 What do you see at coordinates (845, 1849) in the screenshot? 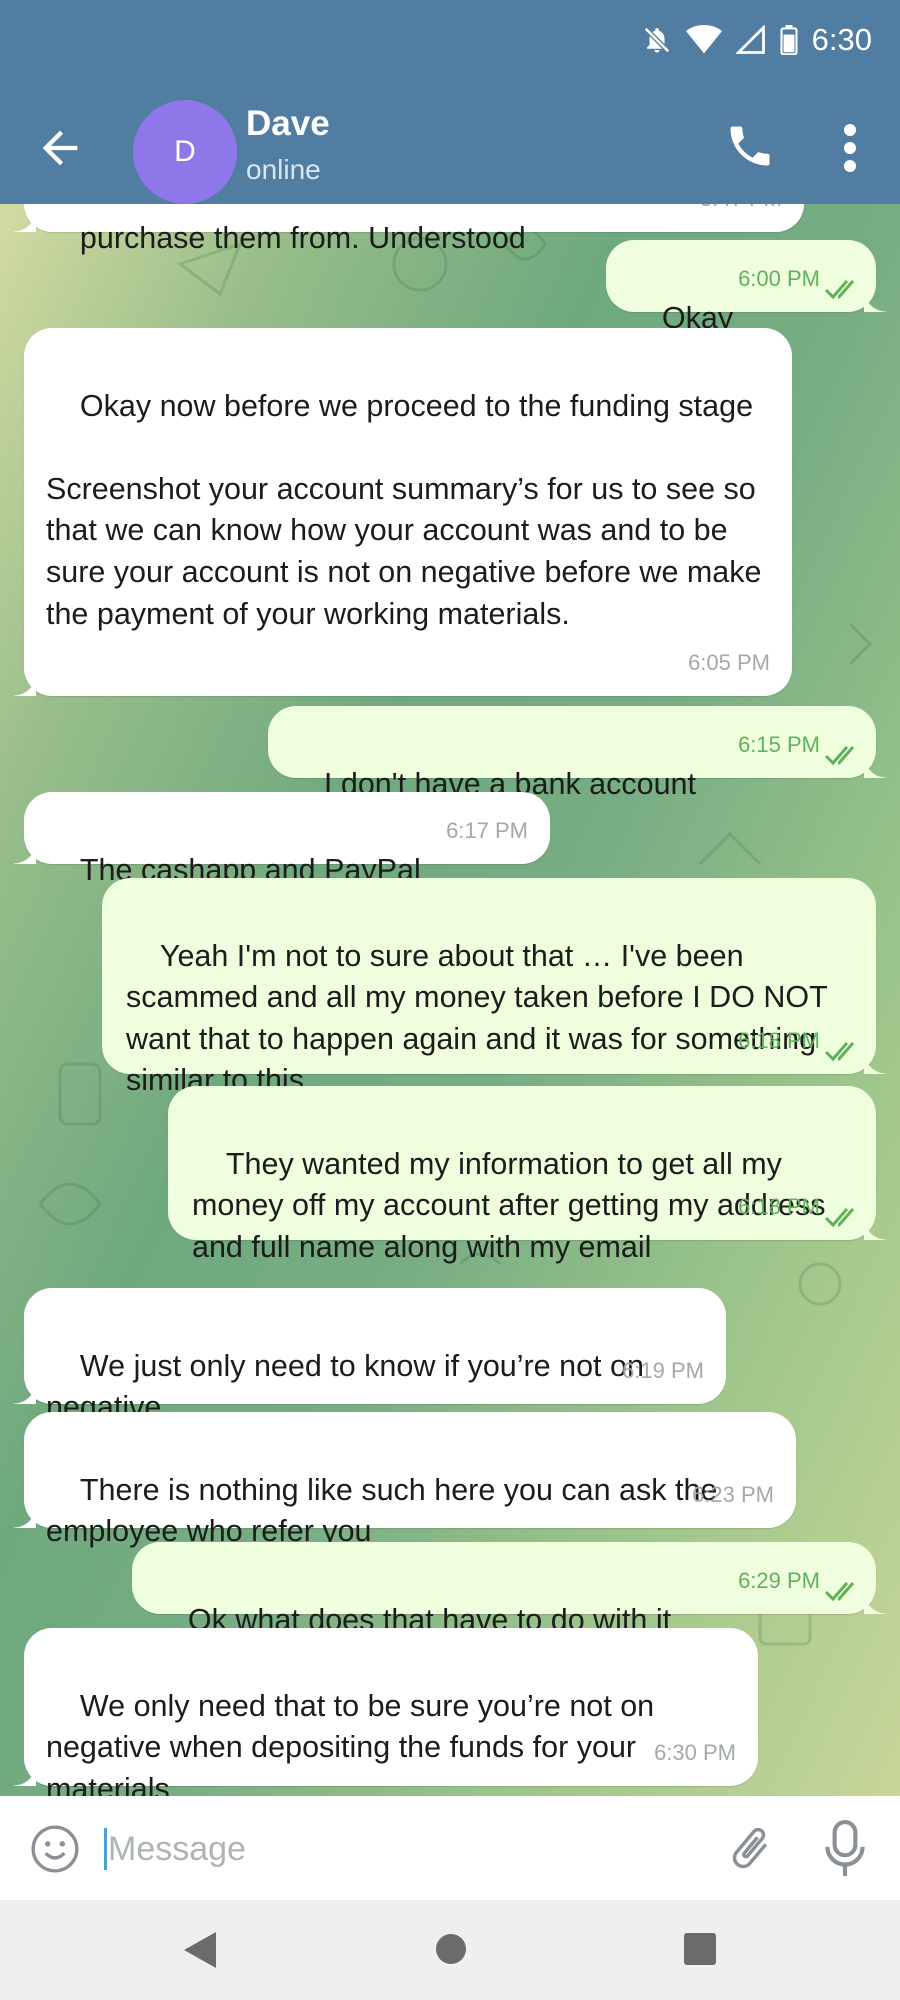
I see `microphone-icon` at bounding box center [845, 1849].